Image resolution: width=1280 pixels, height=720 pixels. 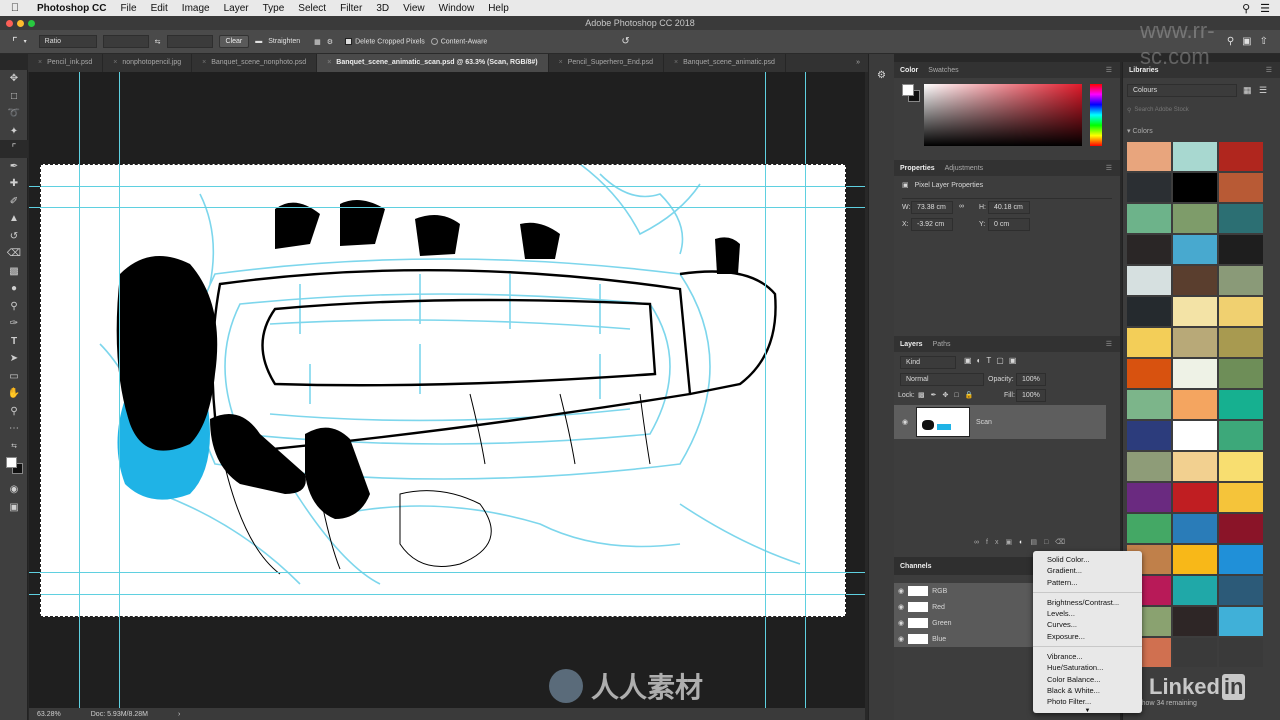 What do you see at coordinates (625, 41) in the screenshot?
I see `undo-icon: ↺` at bounding box center [625, 41].